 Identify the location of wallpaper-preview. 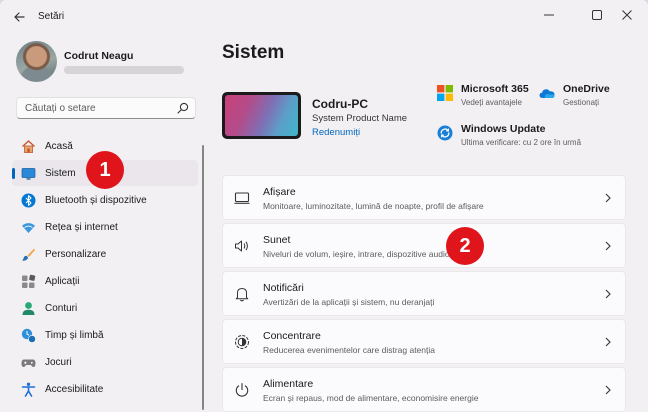
(261, 115).